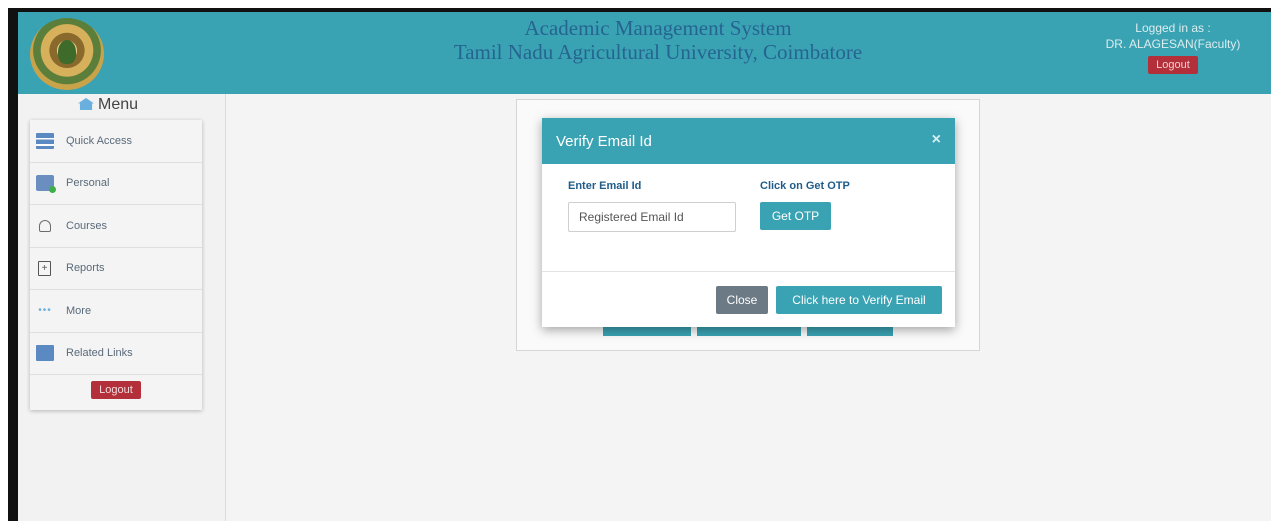  I want to click on verify-email-button: Click here to Verify Email, so click(859, 300).